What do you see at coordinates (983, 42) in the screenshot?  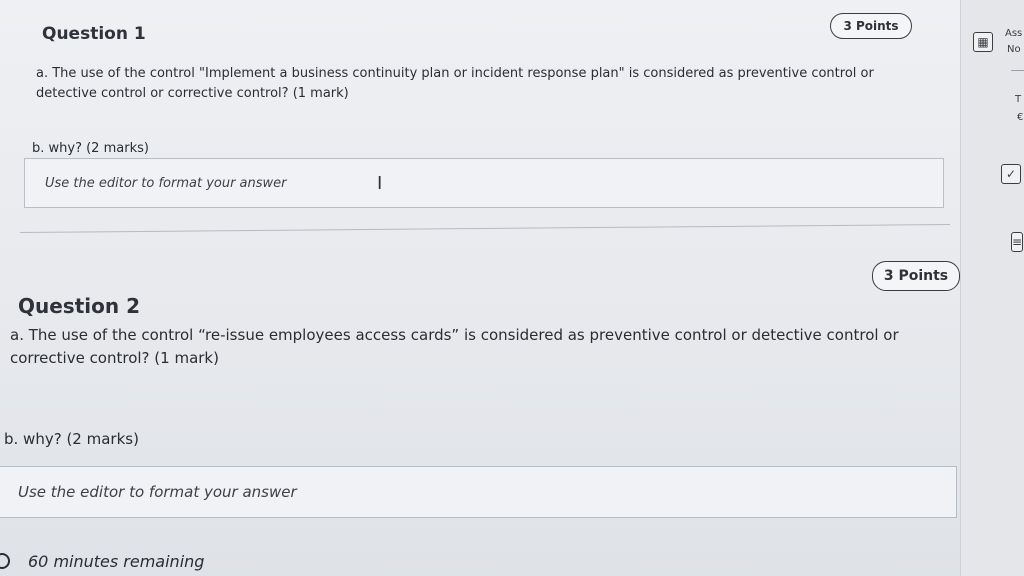 I see `calendar-icon: ▦` at bounding box center [983, 42].